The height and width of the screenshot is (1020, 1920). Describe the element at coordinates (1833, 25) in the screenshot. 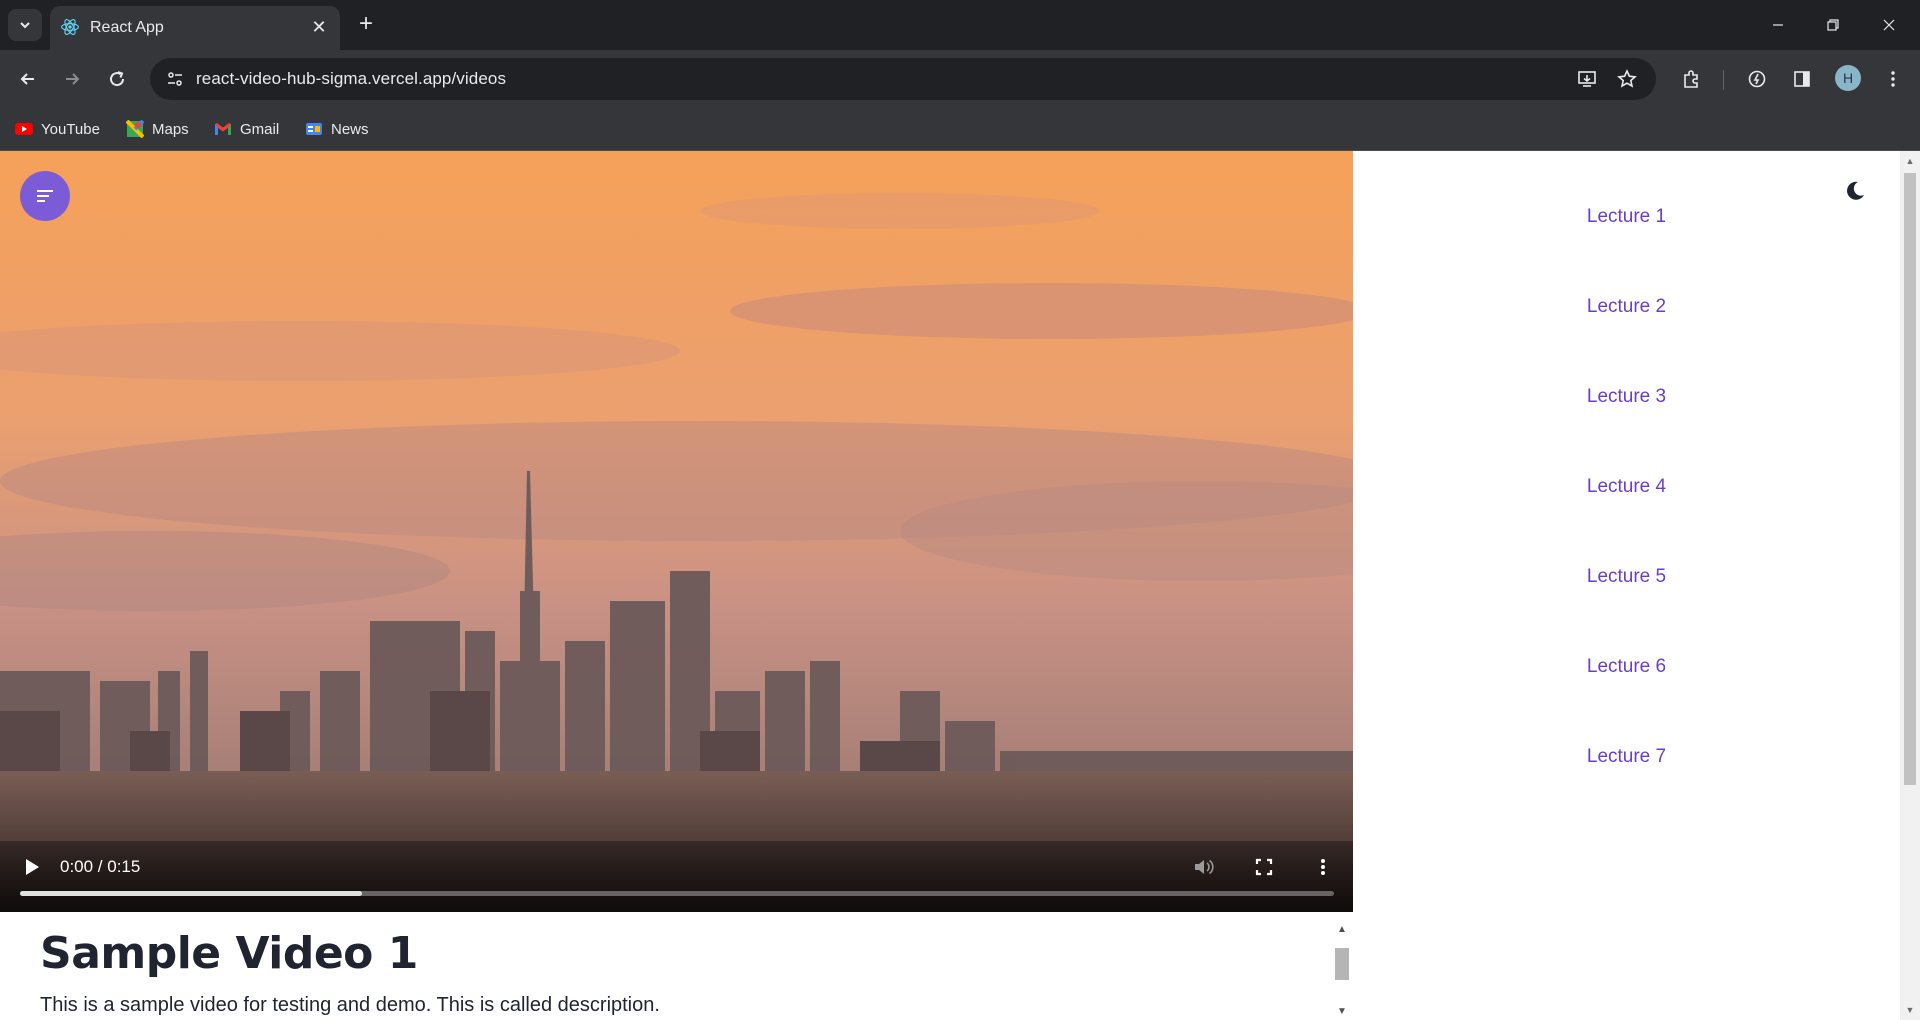

I see `restore-icon` at that location.